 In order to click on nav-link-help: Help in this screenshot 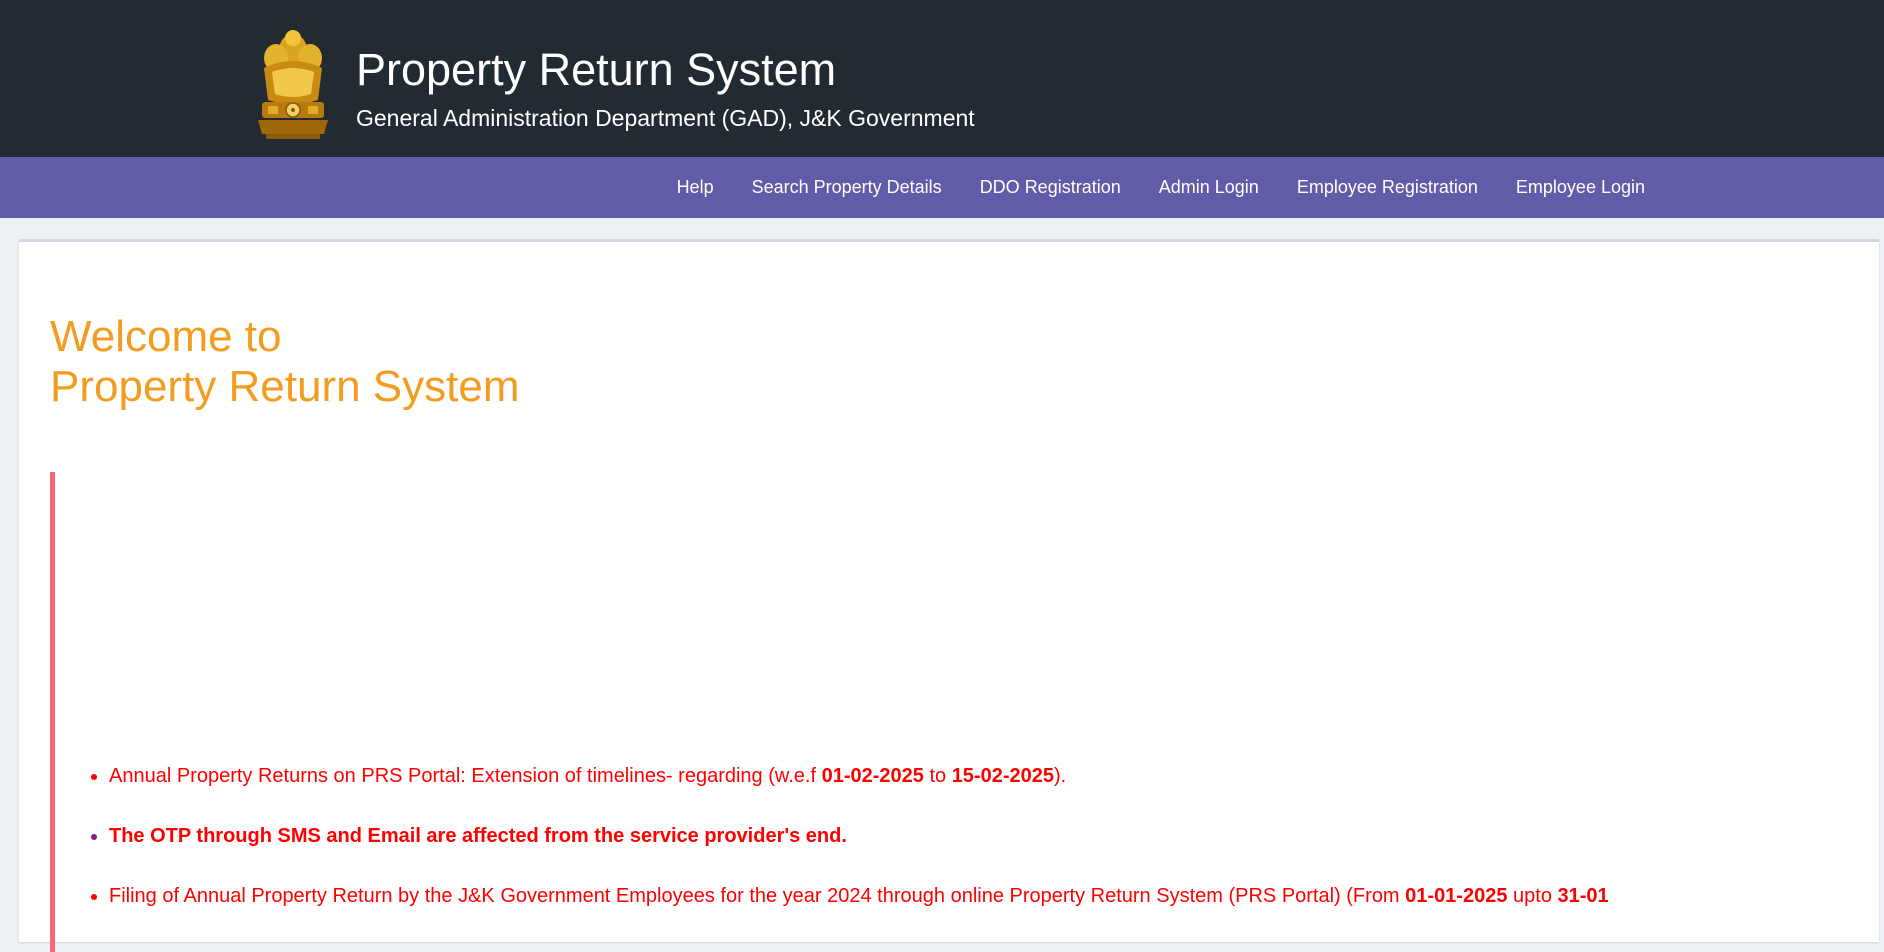, I will do `click(695, 187)`.